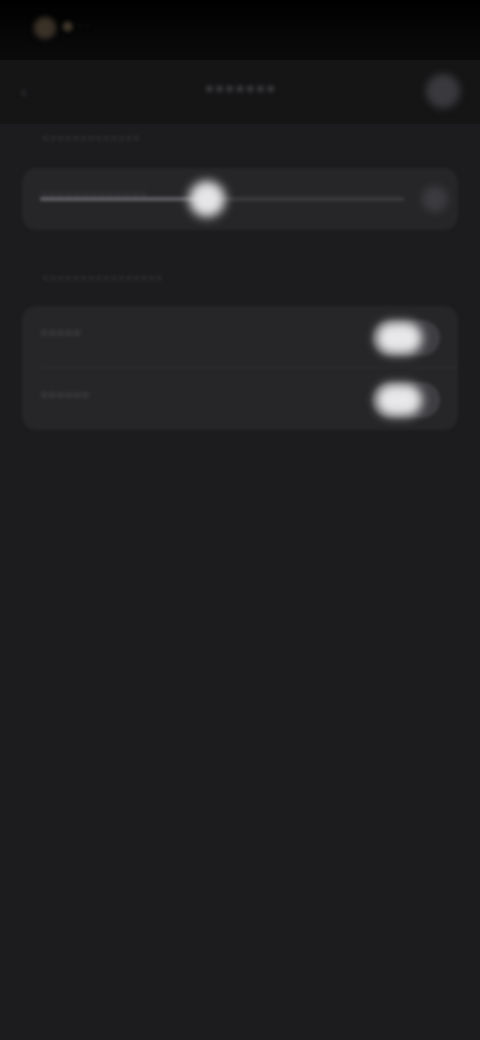 This screenshot has width=480, height=1040. Describe the element at coordinates (65, 396) in the screenshot. I see `row-label: ••••••` at that location.